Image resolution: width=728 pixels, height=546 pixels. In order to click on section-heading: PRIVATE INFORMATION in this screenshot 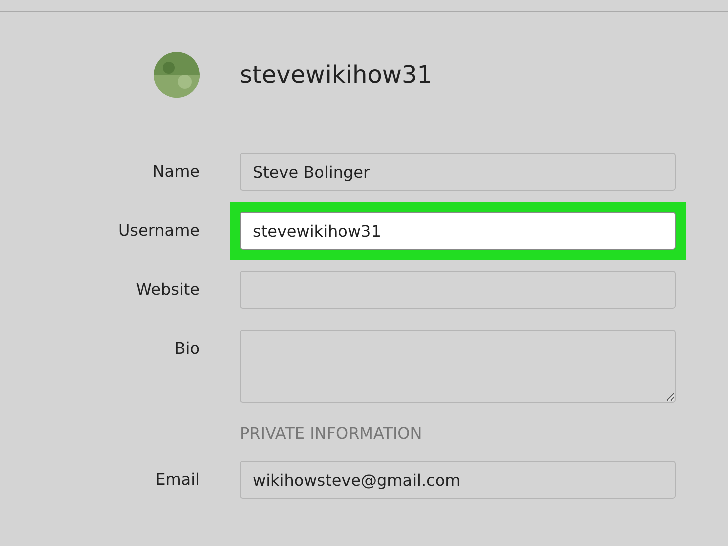, I will do `click(331, 433)`.